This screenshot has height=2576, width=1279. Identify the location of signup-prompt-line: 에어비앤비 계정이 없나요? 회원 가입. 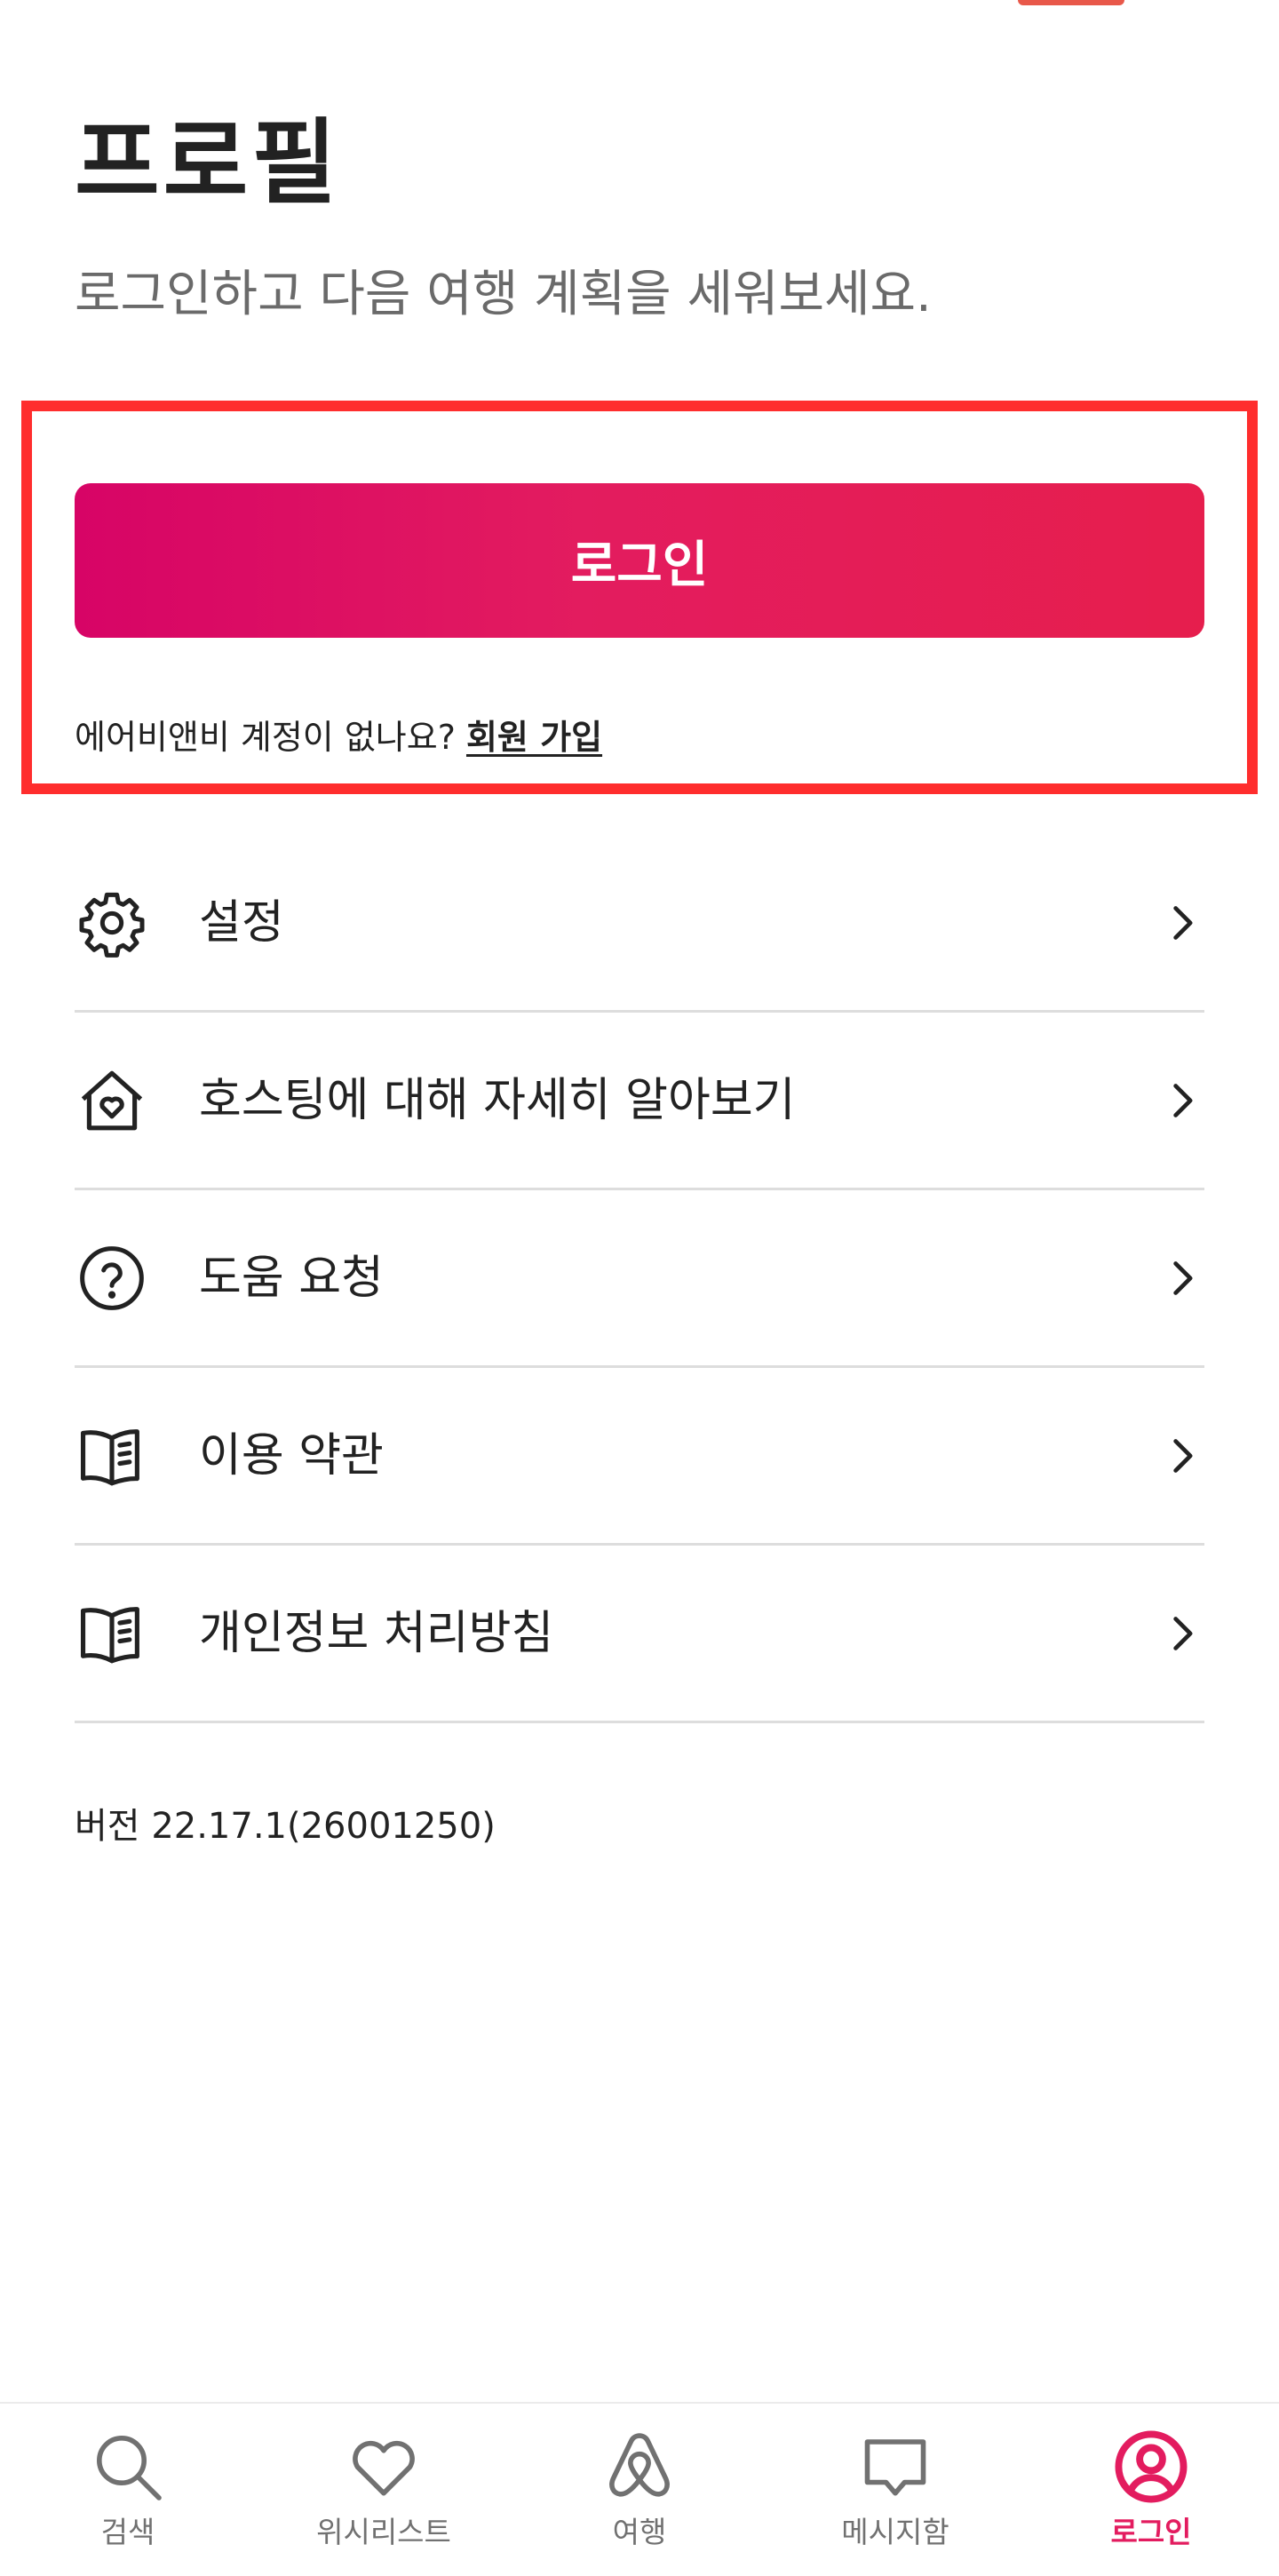
(338, 737).